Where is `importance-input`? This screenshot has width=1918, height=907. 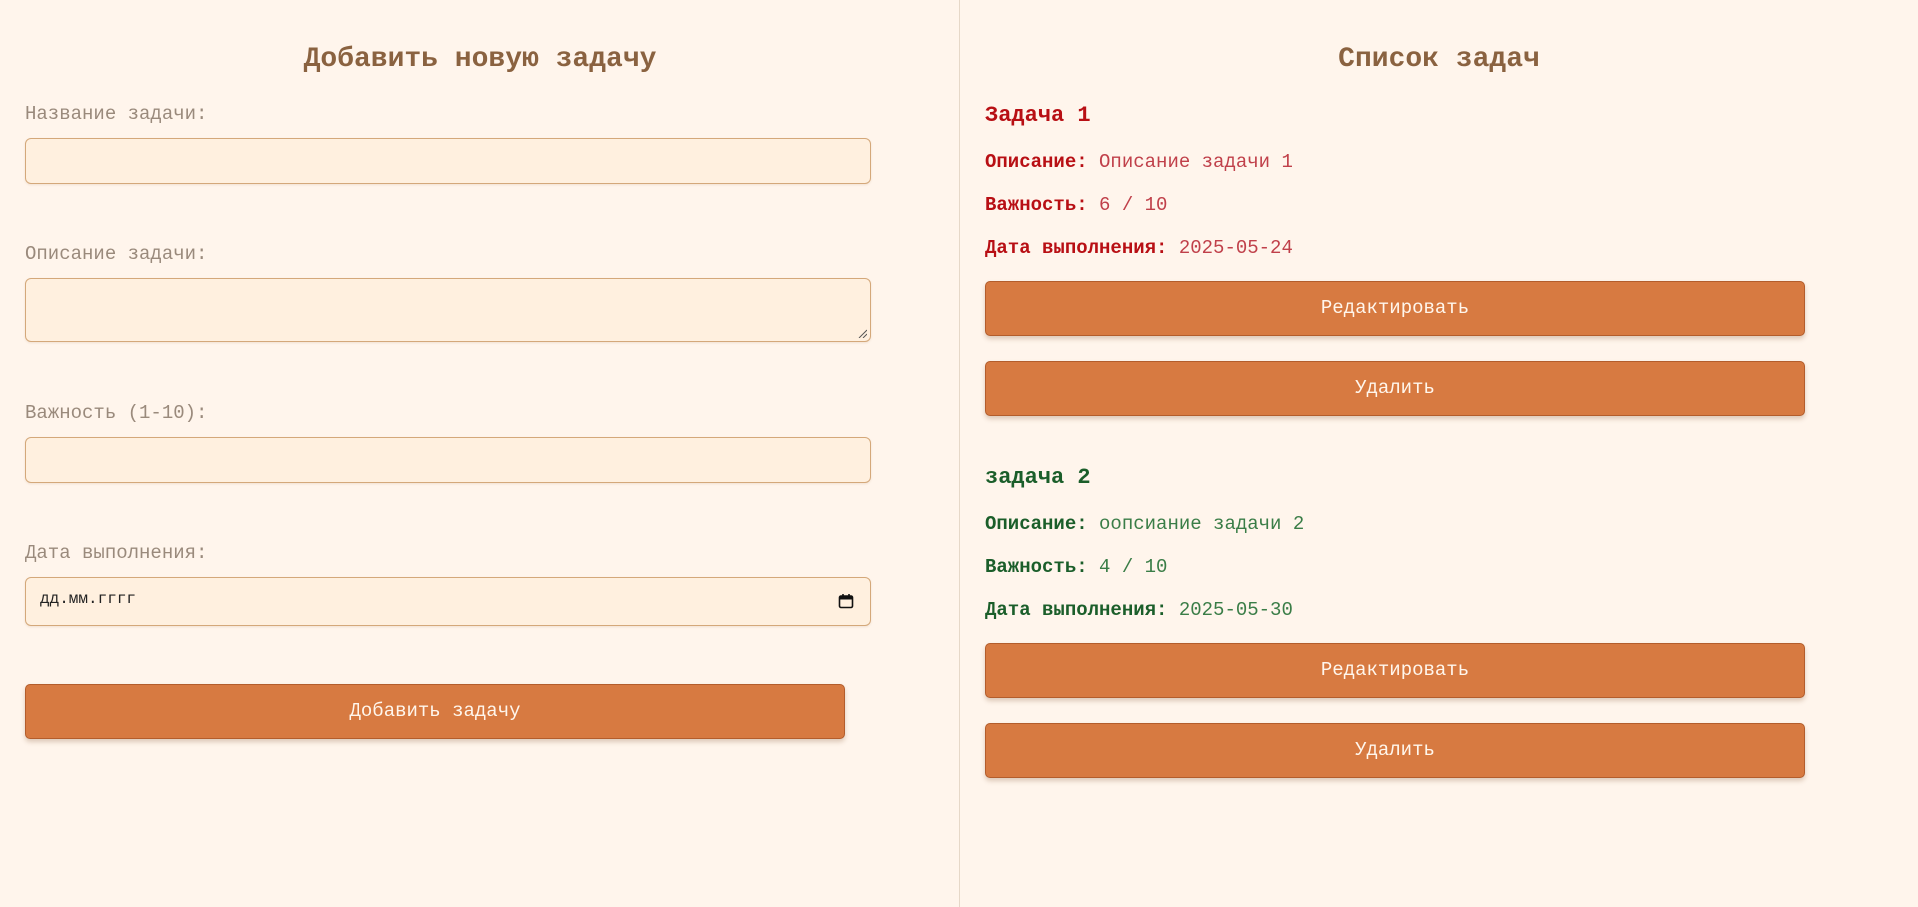
importance-input is located at coordinates (448, 460).